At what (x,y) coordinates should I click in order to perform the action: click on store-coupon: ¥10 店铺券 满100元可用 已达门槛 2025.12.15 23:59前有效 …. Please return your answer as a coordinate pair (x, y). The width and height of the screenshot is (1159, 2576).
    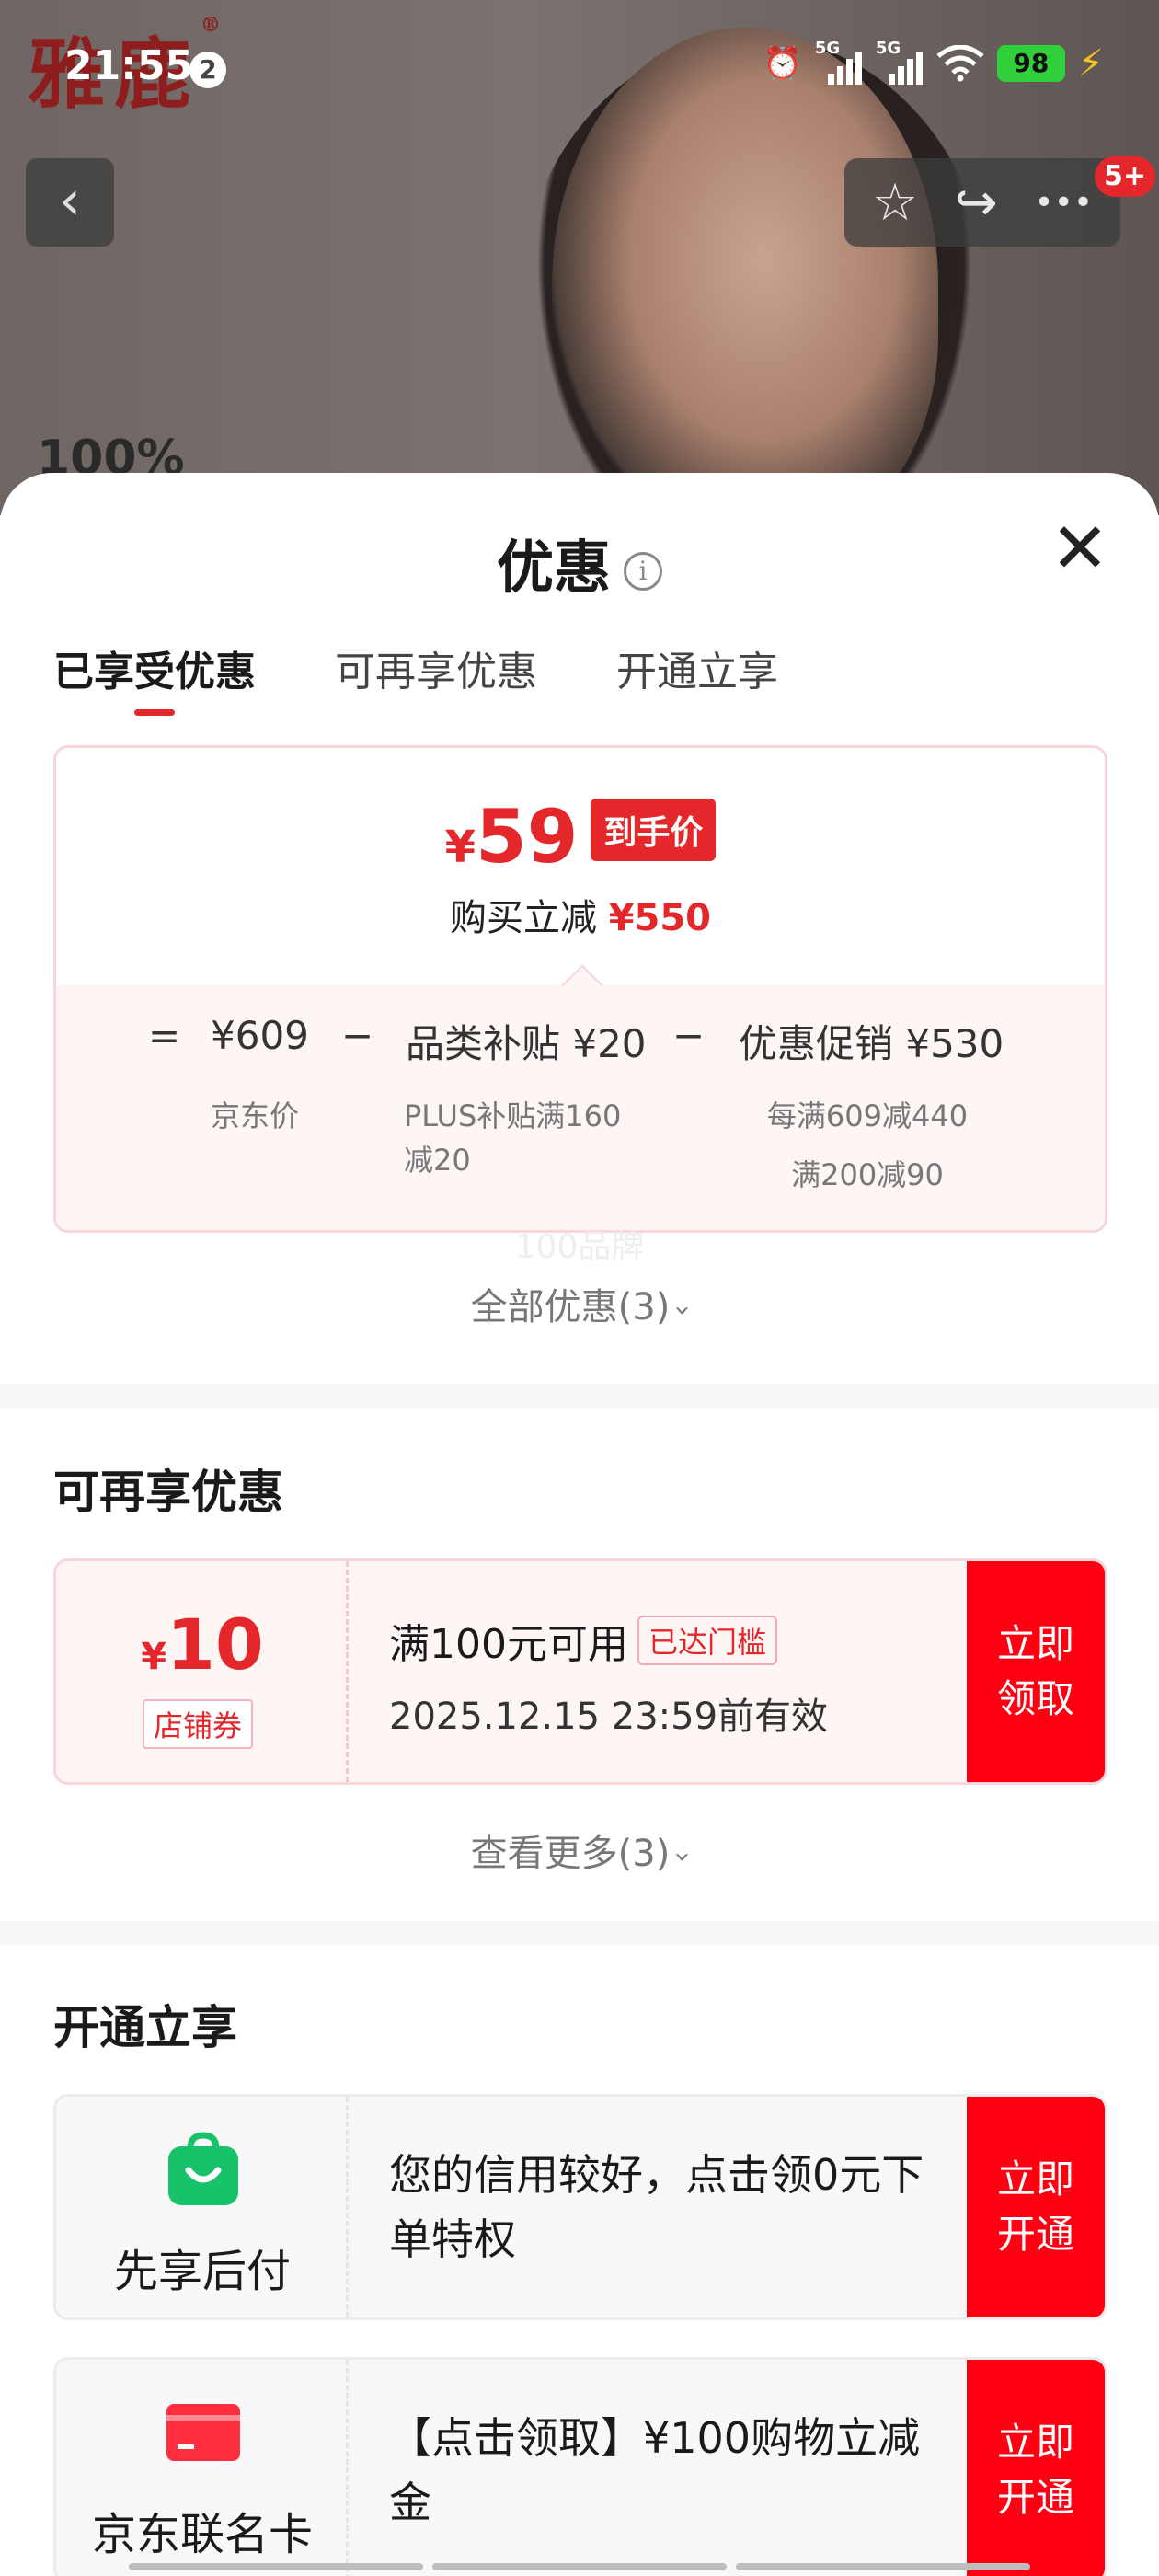
    Looking at the image, I should click on (580, 1671).